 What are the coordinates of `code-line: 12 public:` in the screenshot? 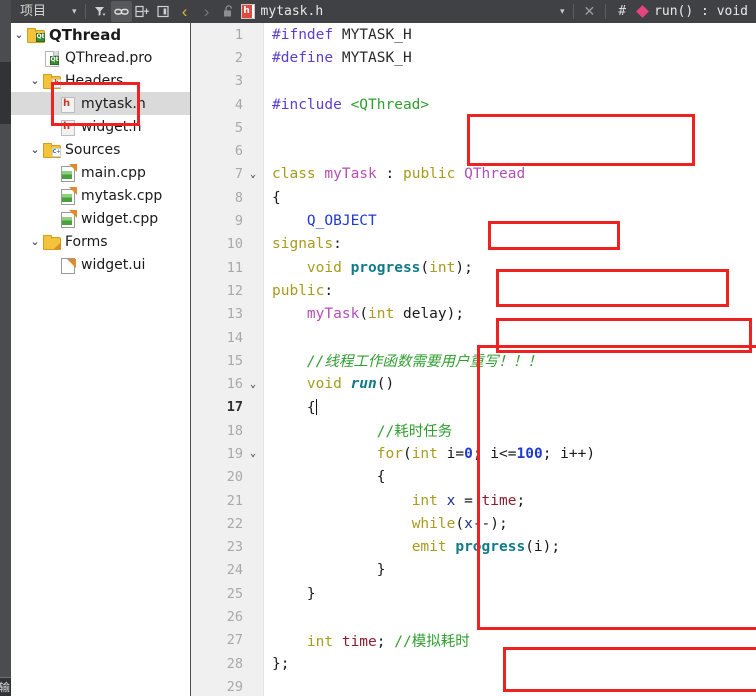 It's located at (473, 290).